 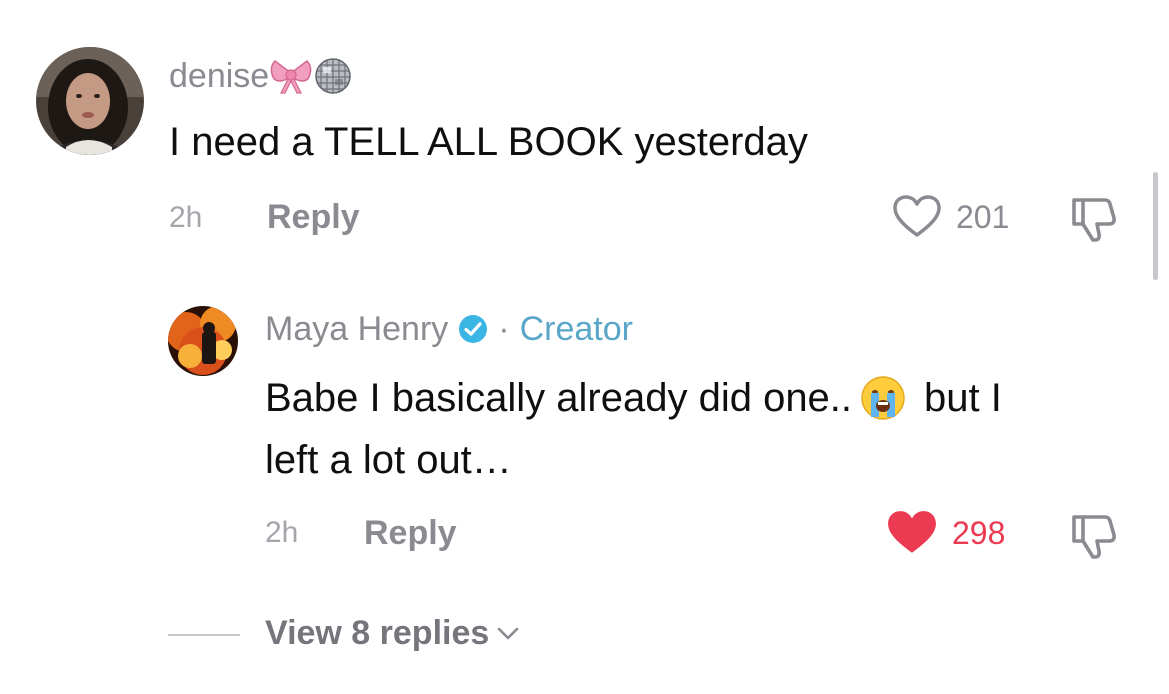 I want to click on bow-emoji, so click(x=291, y=78).